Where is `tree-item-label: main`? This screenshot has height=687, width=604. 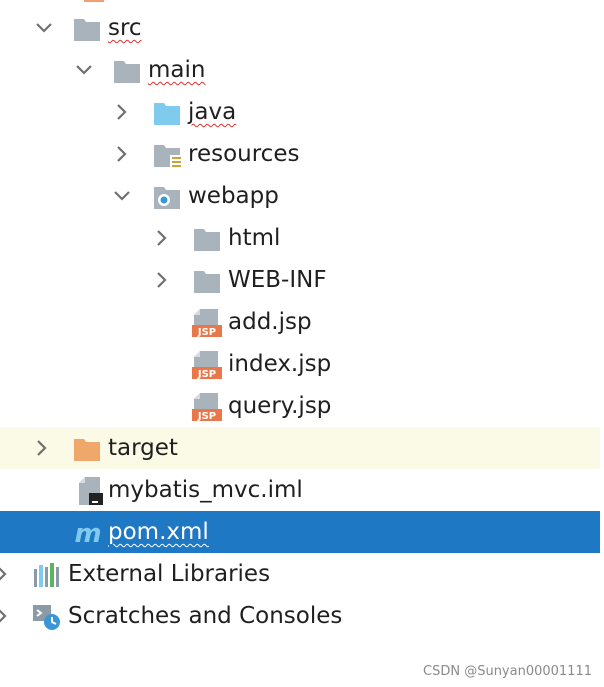 tree-item-label: main is located at coordinates (177, 70).